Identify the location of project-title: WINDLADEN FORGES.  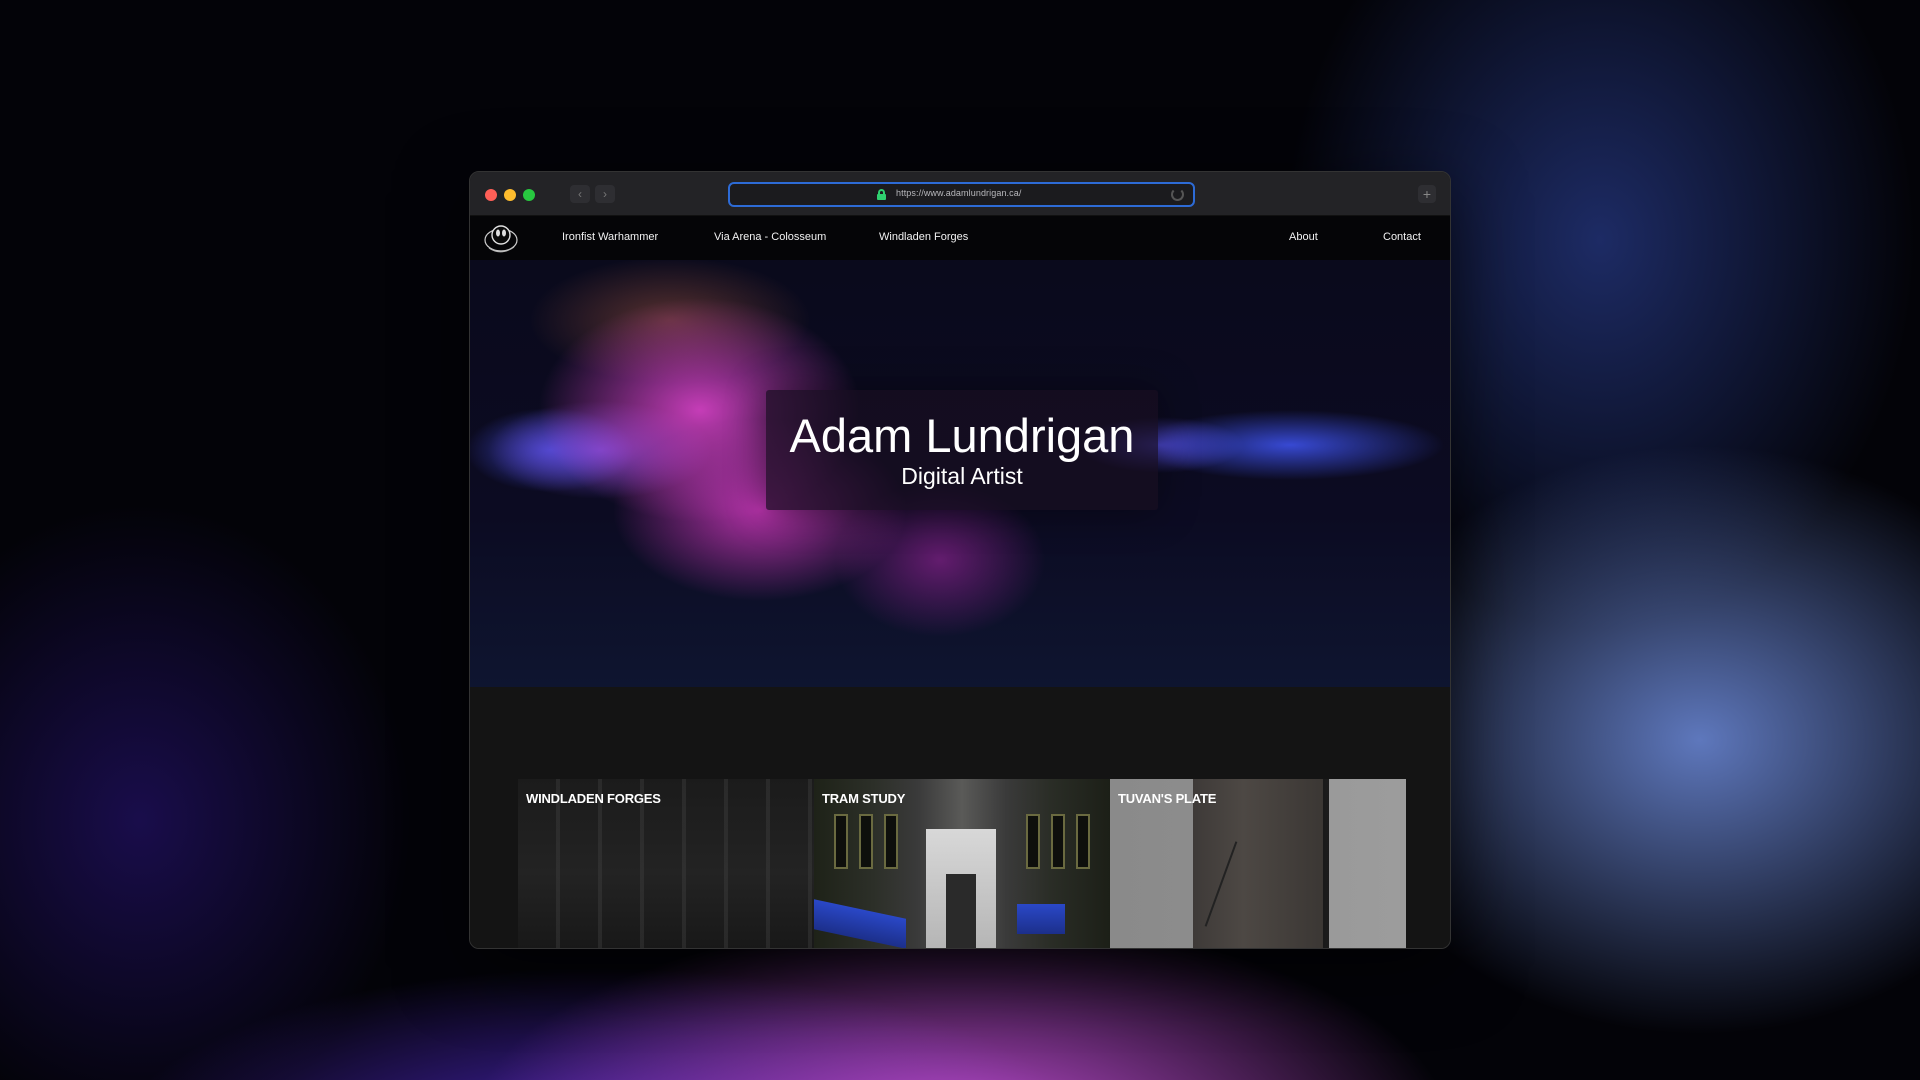
(593, 798).